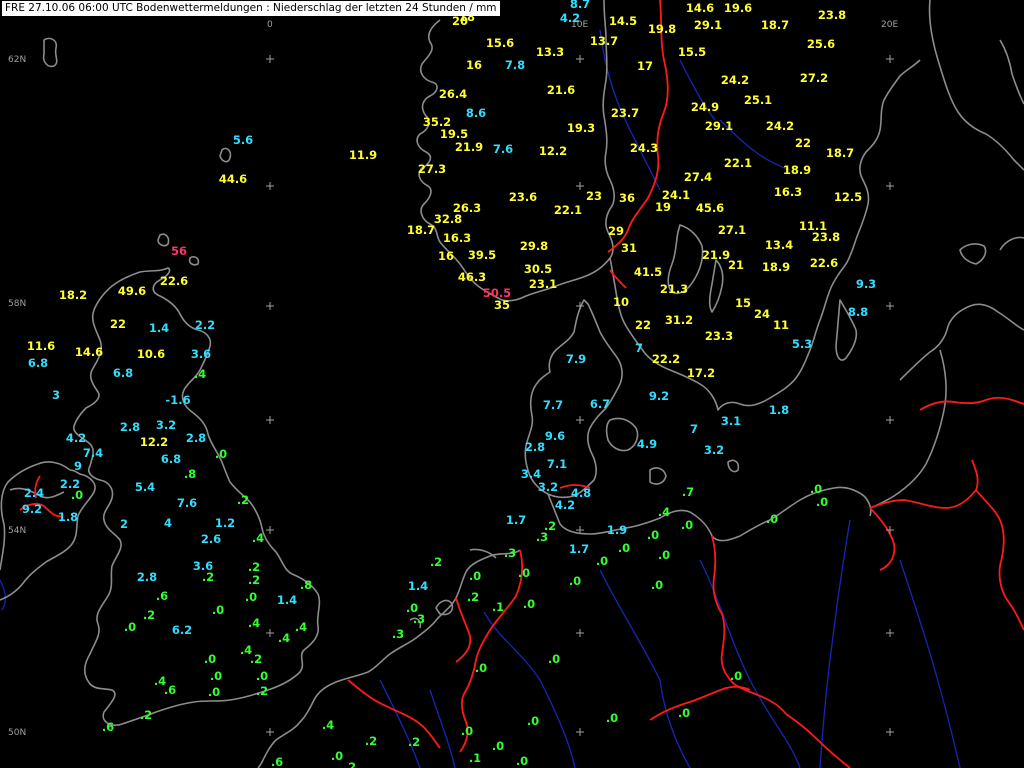 This screenshot has width=1024, height=768. What do you see at coordinates (515, 65) in the screenshot?
I see `station-value: 7.8` at bounding box center [515, 65].